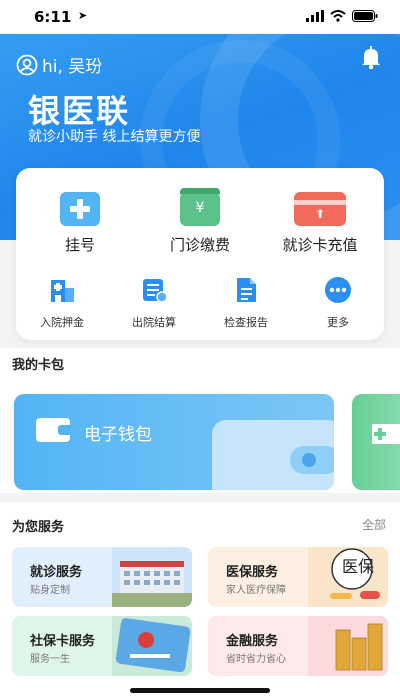 Image resolution: width=400 pixels, height=700 pixels. I want to click on bell-icon, so click(371, 58).